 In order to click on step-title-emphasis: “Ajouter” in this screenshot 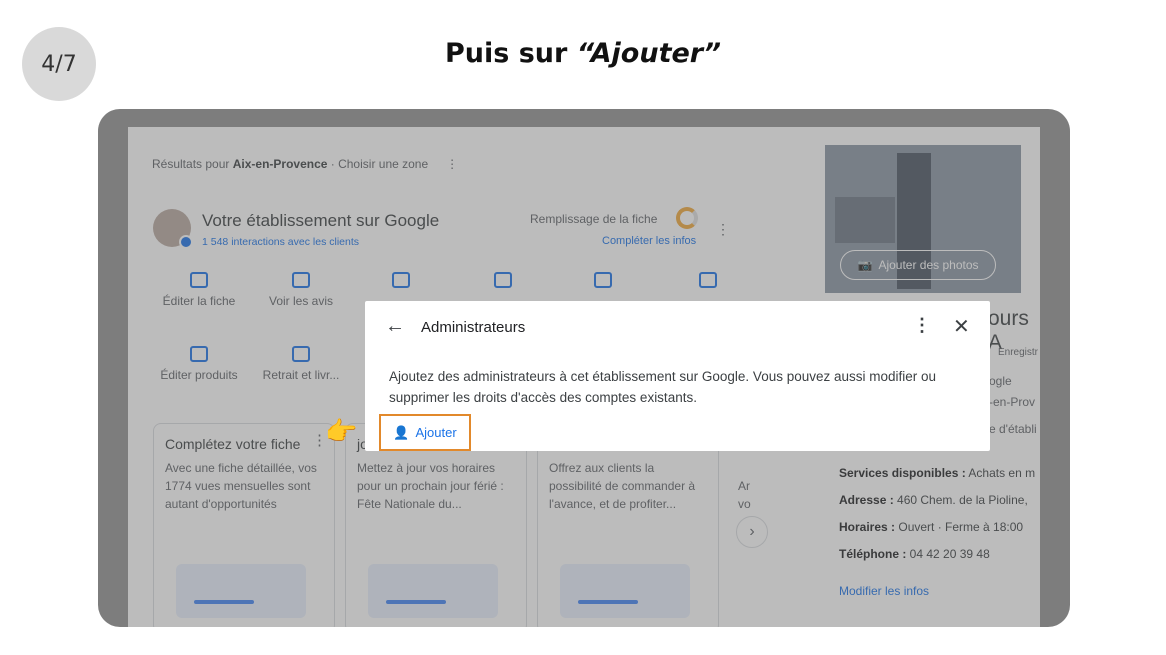, I will do `click(648, 53)`.